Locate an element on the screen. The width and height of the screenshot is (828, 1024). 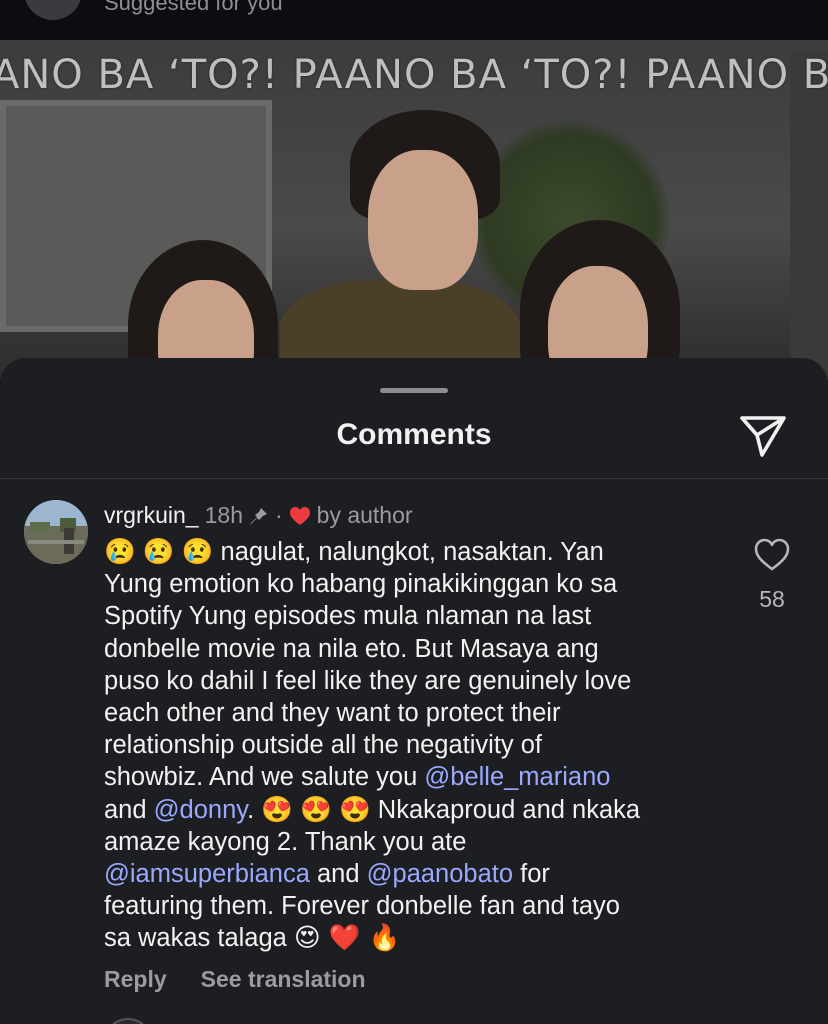
suggested-label: Suggested for you is located at coordinates (193, 7).